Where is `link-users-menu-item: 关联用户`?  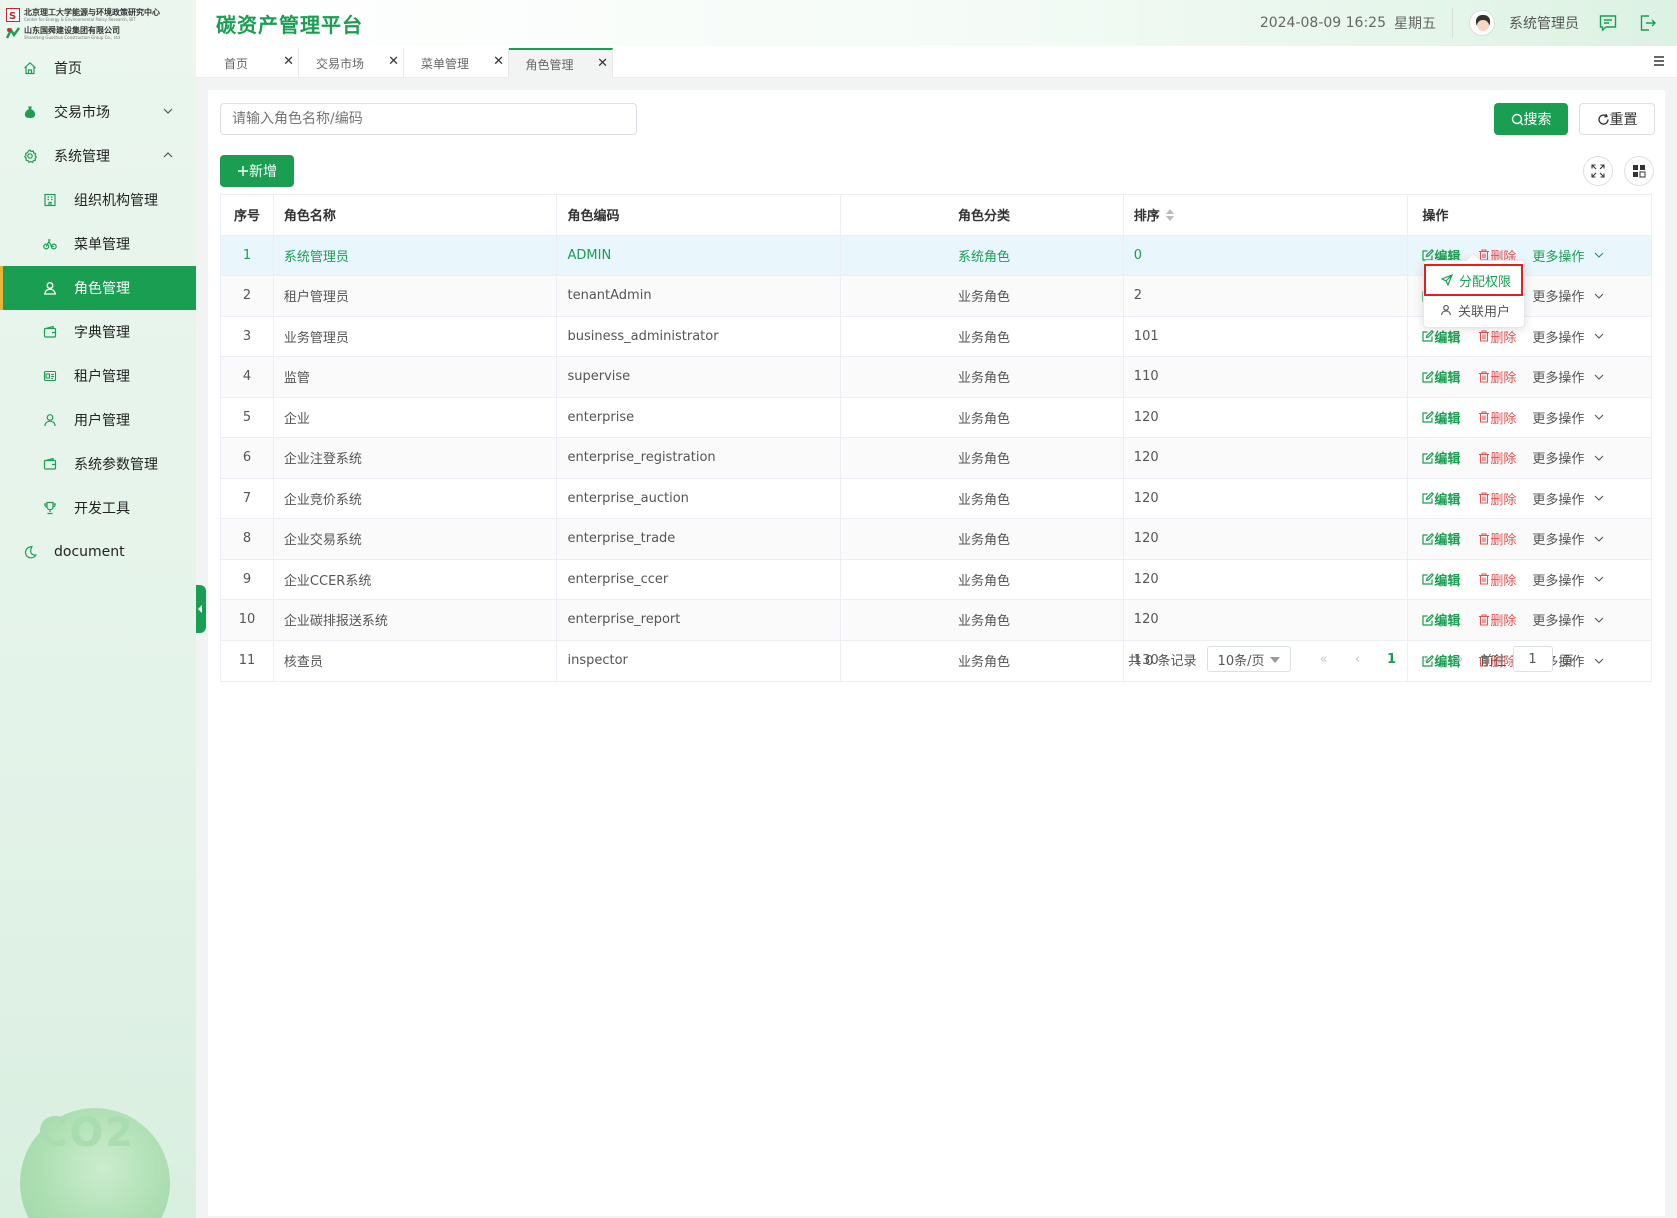 link-users-menu-item: 关联用户 is located at coordinates (1474, 310).